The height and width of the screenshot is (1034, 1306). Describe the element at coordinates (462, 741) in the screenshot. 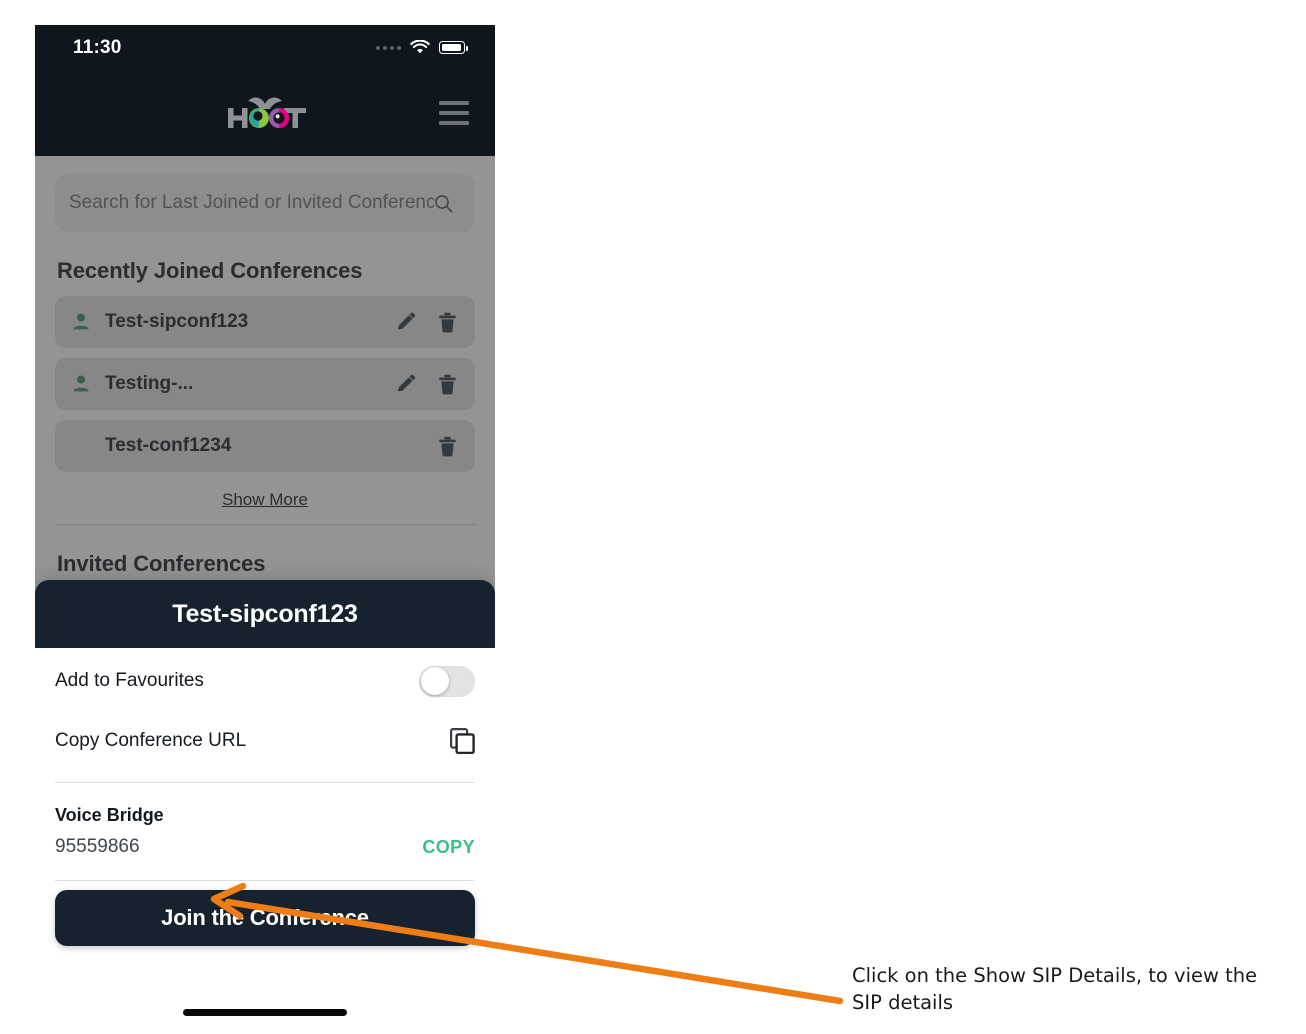

I see `copy-icon` at that location.